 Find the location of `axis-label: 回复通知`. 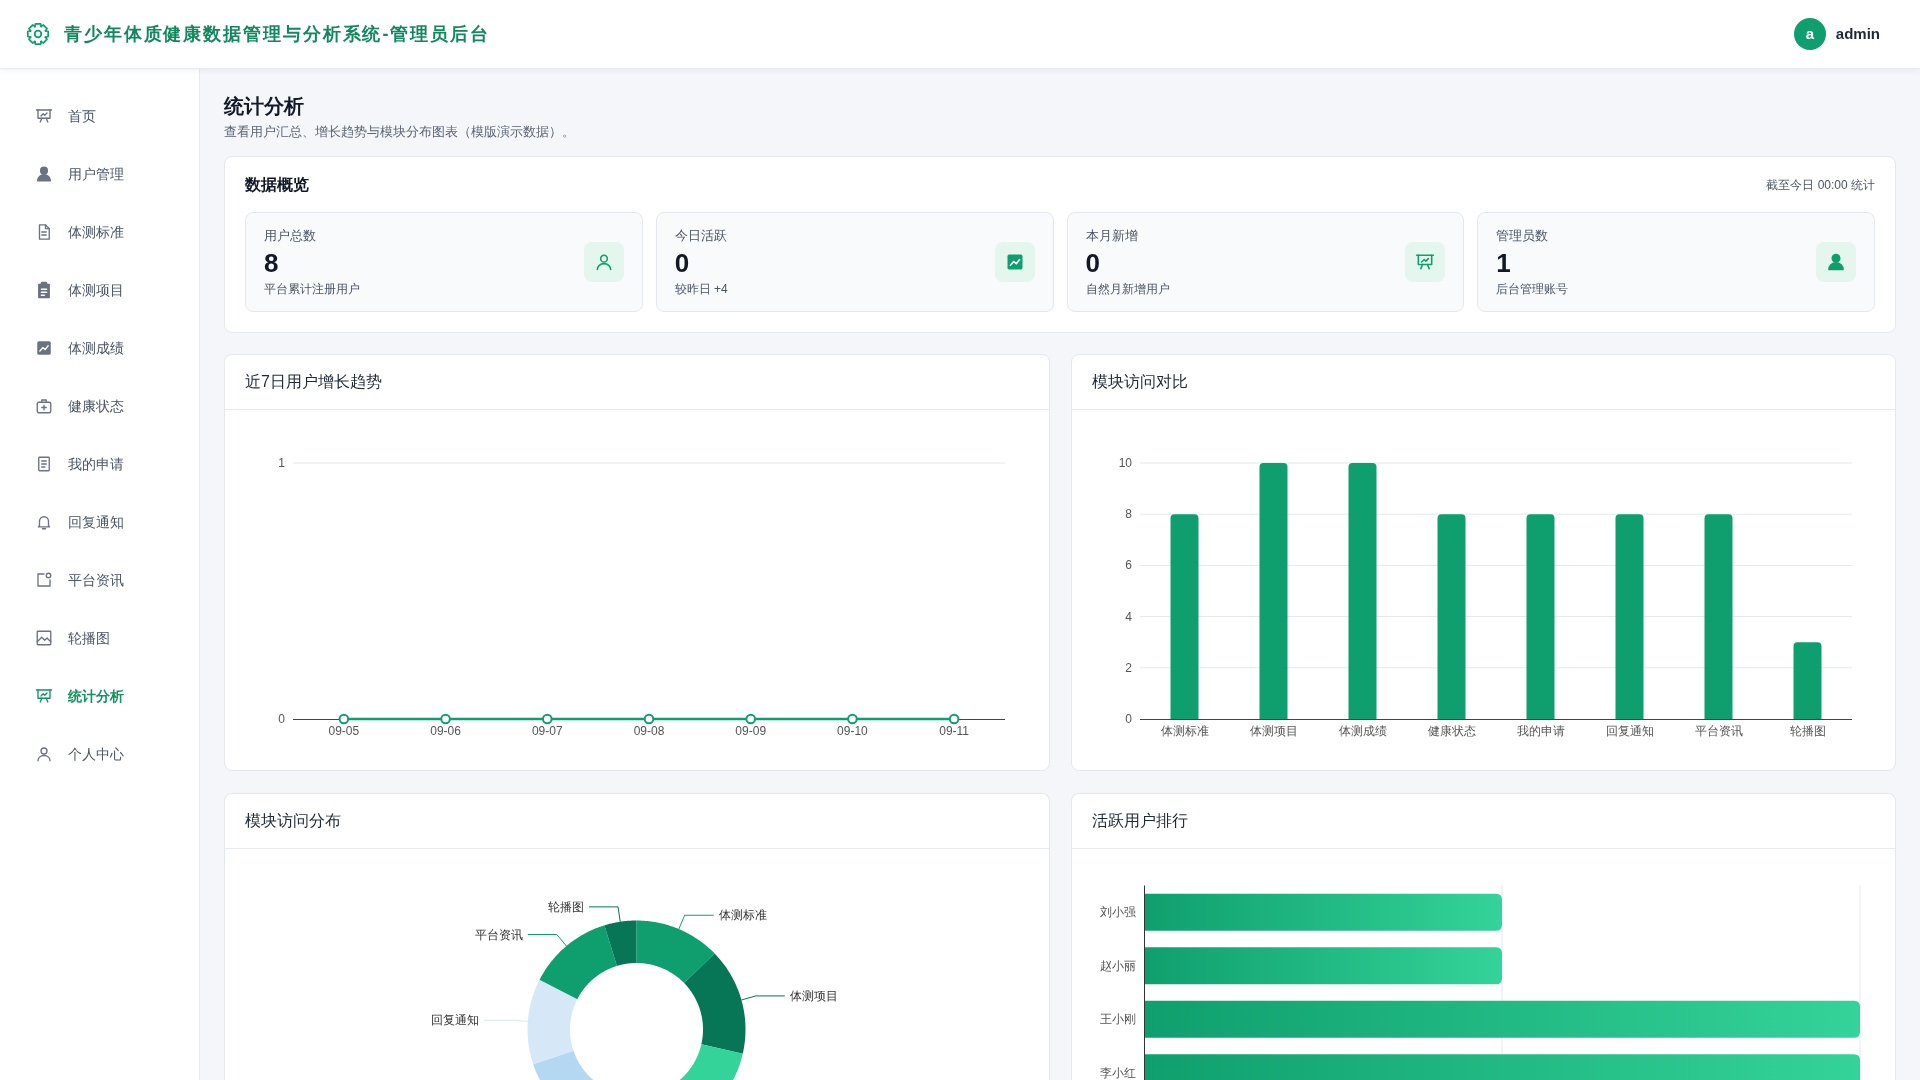

axis-label: 回复通知 is located at coordinates (1629, 731).